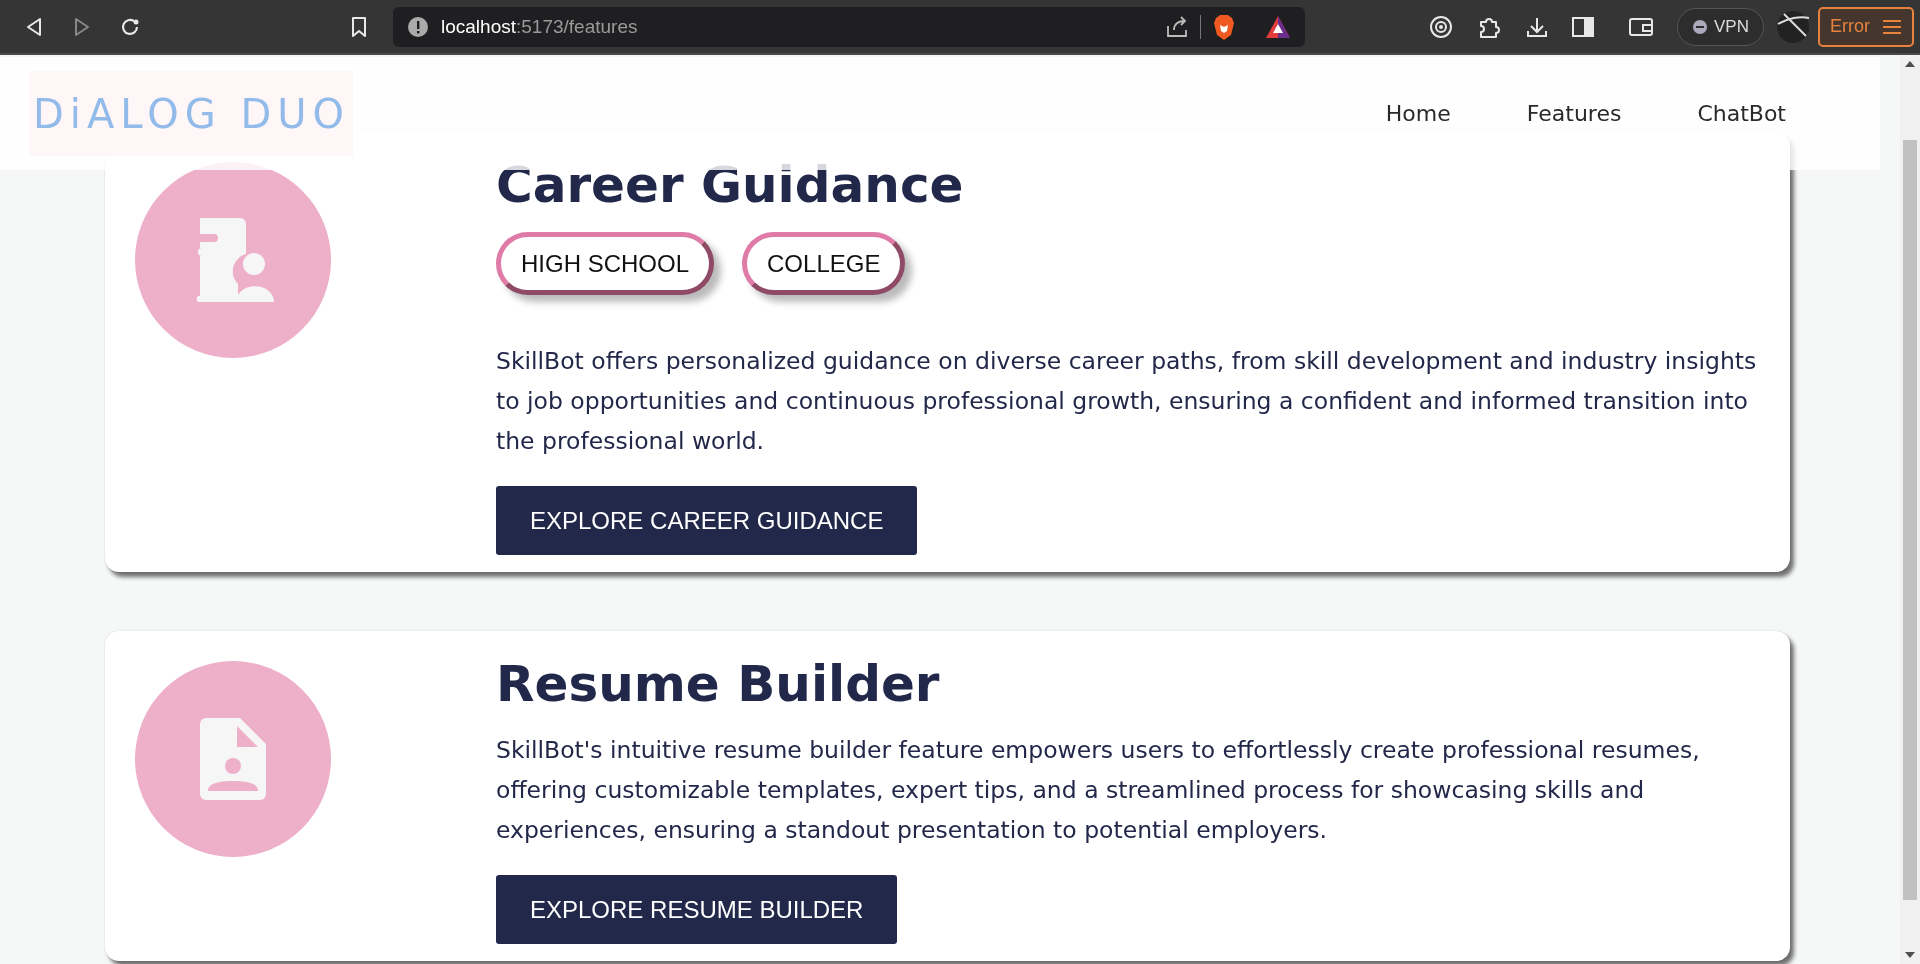  What do you see at coordinates (718, 684) in the screenshot?
I see `feature-title: Resume Builder` at bounding box center [718, 684].